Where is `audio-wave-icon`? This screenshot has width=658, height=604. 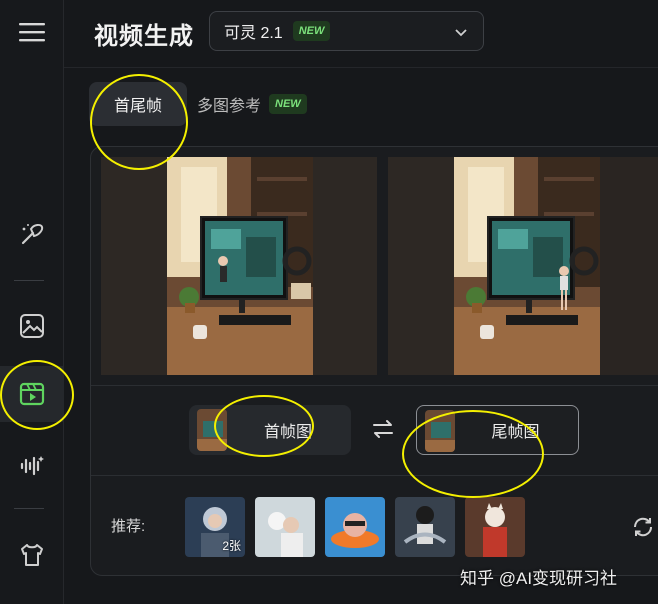
audio-wave-icon is located at coordinates (32, 466).